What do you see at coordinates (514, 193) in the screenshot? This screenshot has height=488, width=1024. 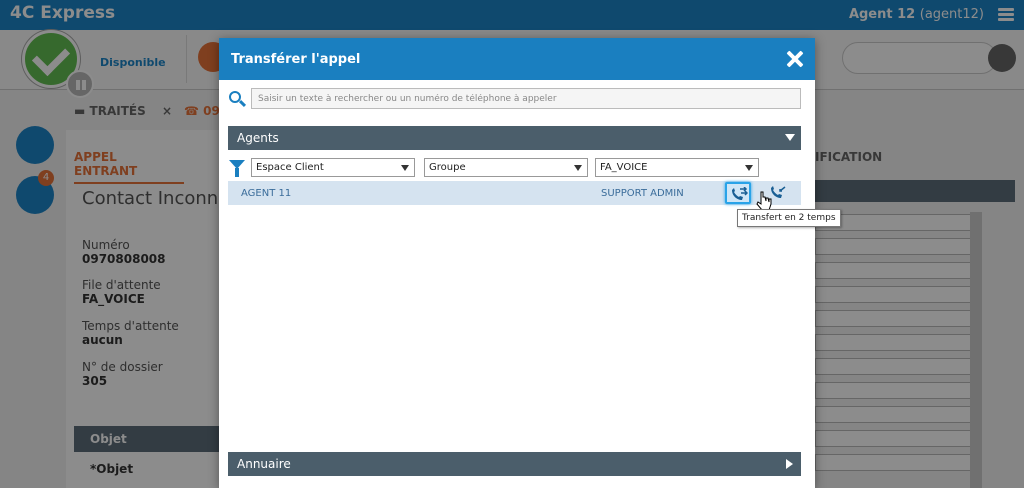 I see `agent-list-item: AGENT 11 SUPPORT ADMIN` at bounding box center [514, 193].